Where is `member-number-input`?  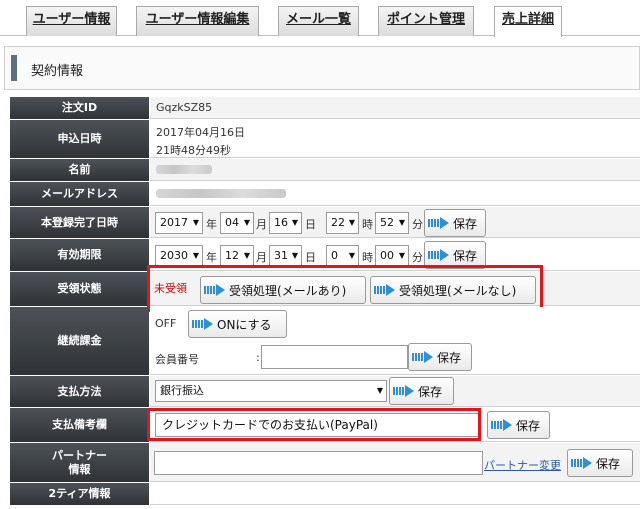
member-number-input is located at coordinates (334, 357).